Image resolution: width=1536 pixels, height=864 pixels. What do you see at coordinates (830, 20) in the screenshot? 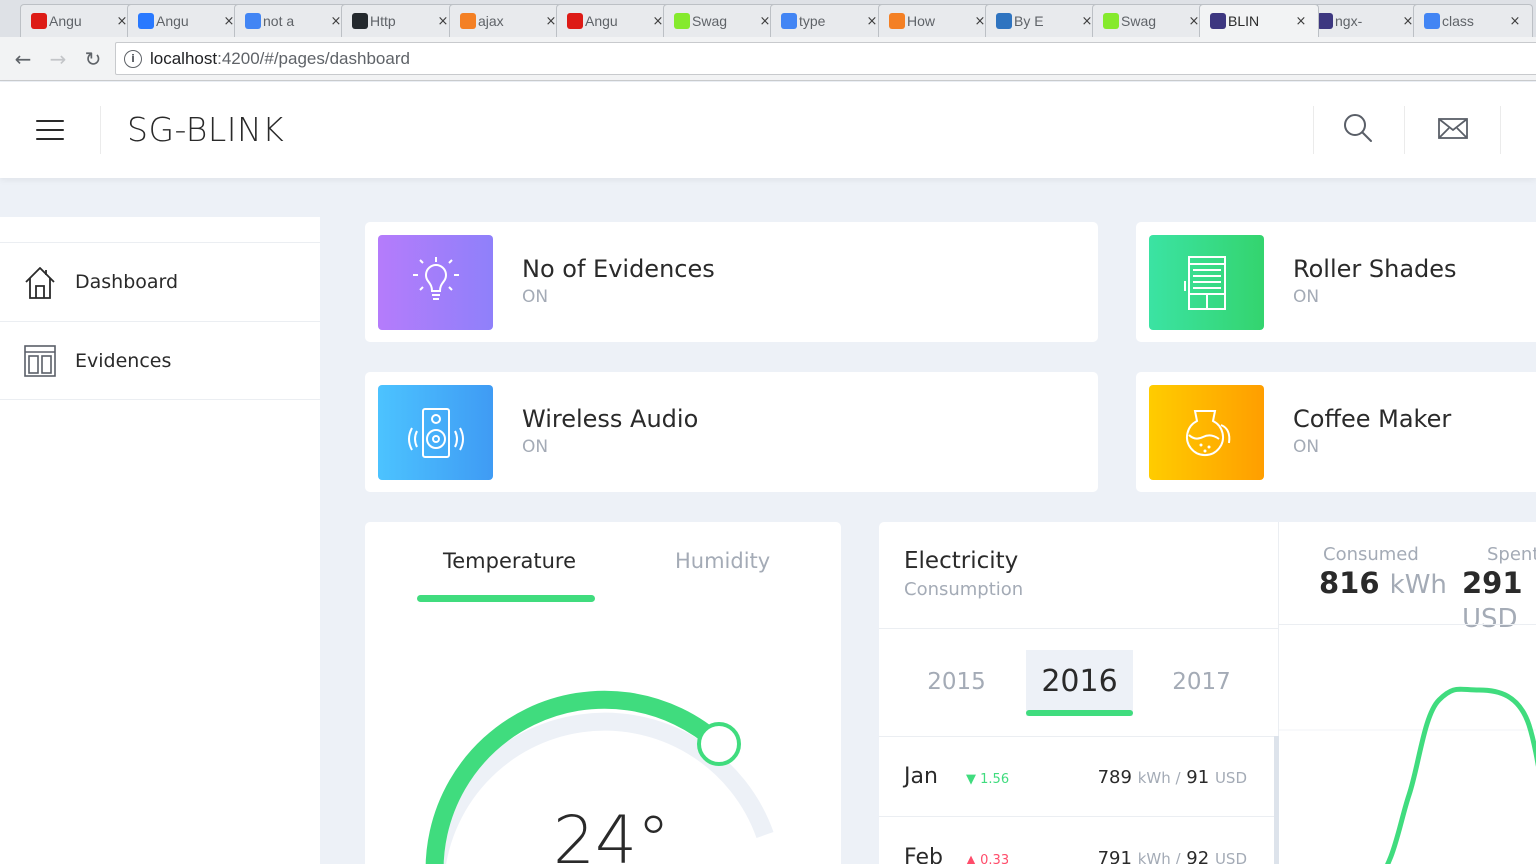
I see `browser-tab: type ×` at bounding box center [830, 20].